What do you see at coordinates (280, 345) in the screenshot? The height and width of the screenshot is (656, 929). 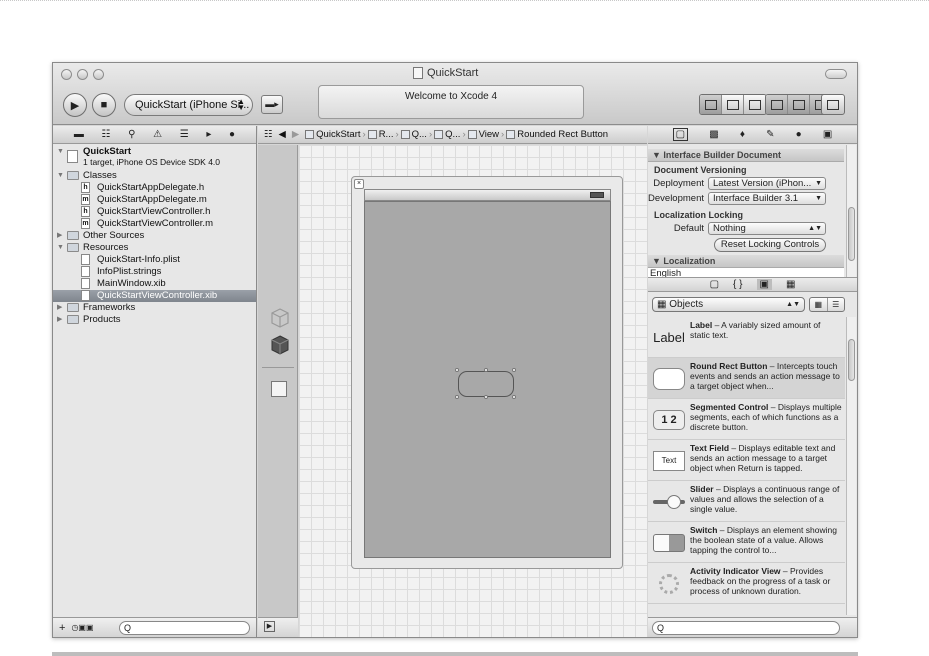 I see `first-responder-icon` at bounding box center [280, 345].